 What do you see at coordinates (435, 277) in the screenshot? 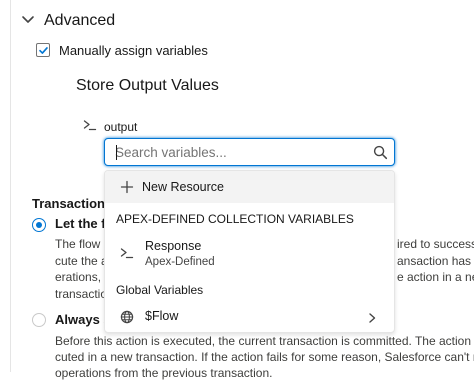
I see `transaction-option-1-desc-line-3-right: e action in a new` at bounding box center [435, 277].